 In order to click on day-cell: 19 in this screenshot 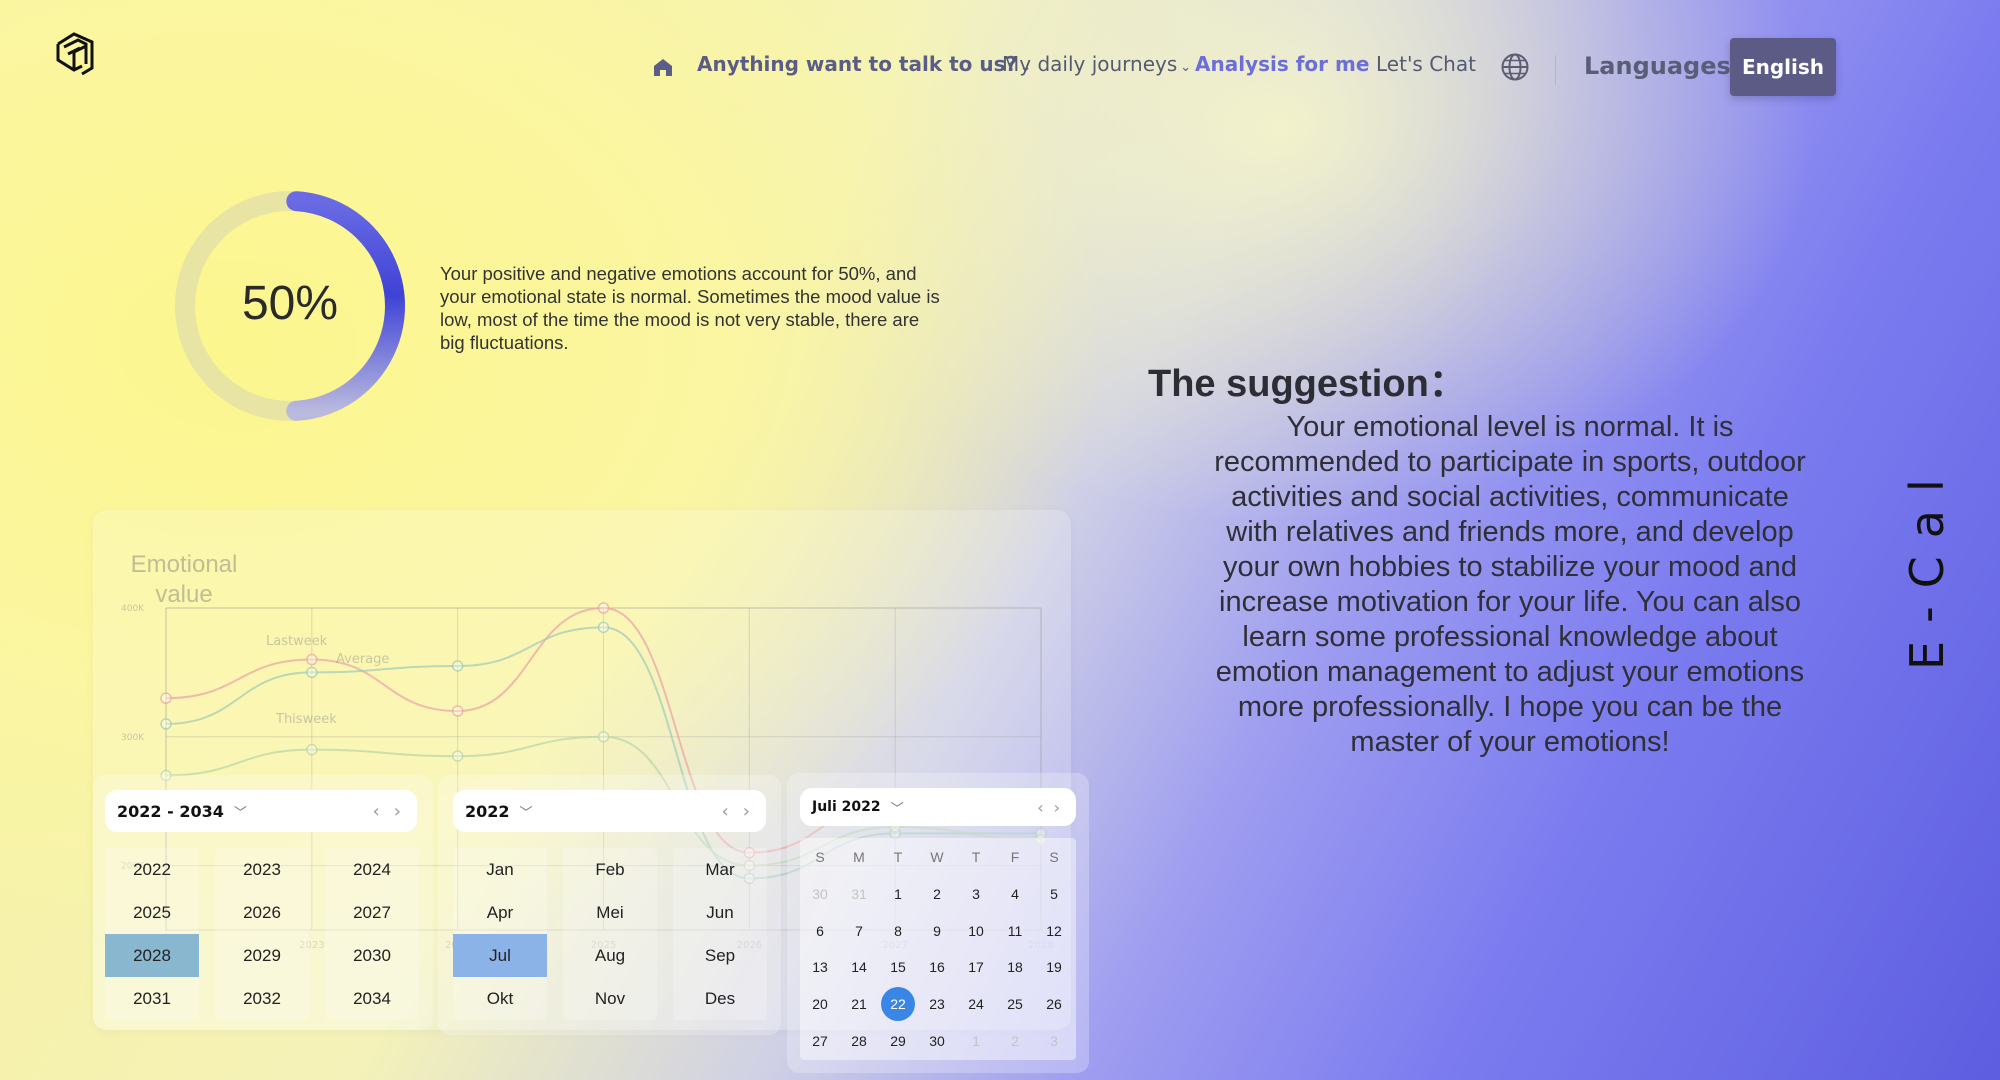, I will do `click(1054, 967)`.